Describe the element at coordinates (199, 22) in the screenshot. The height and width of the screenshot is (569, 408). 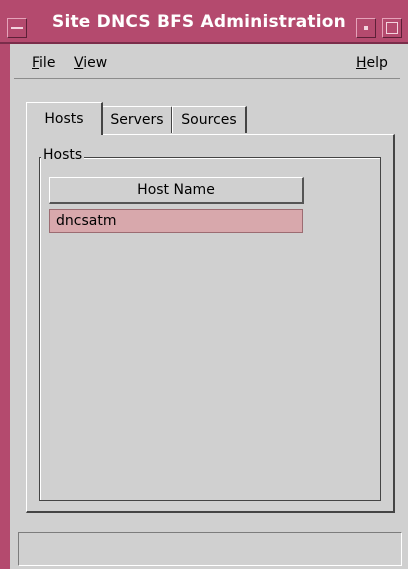
I see `window-title: Site DNCS BFS Administration` at that location.